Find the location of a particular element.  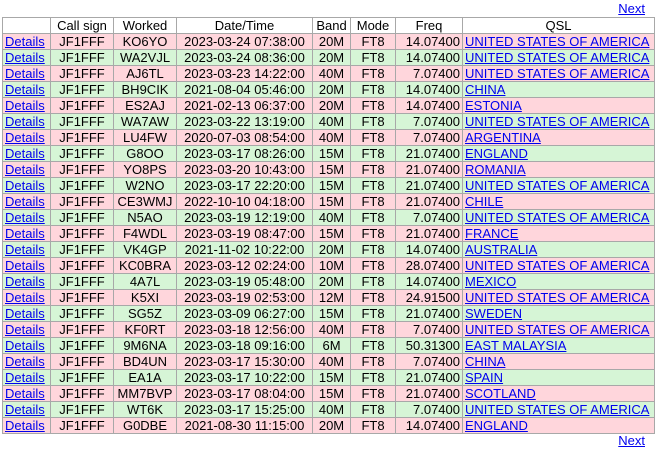

qsl-country-link: SCOTLAND is located at coordinates (500, 394).